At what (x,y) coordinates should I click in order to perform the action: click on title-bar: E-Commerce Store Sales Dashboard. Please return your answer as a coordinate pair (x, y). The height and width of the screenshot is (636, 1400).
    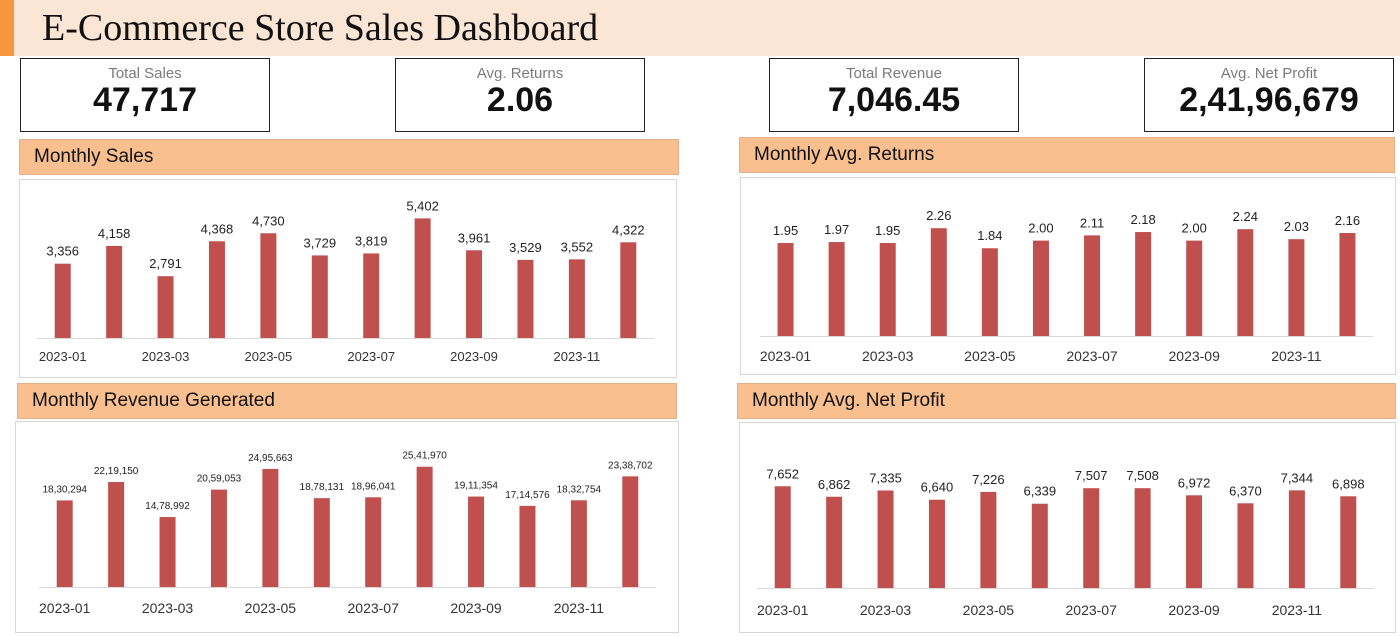
    Looking at the image, I should click on (700, 28).